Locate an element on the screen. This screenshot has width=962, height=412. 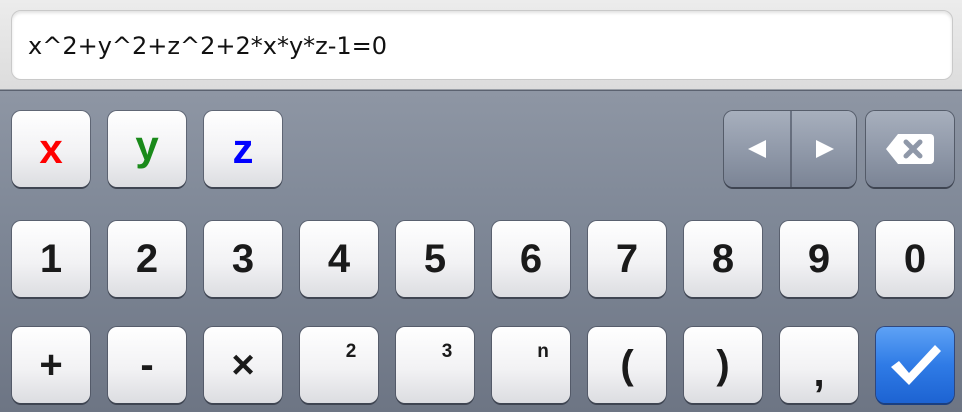
key-open-paren-label: ( is located at coordinates (627, 364).